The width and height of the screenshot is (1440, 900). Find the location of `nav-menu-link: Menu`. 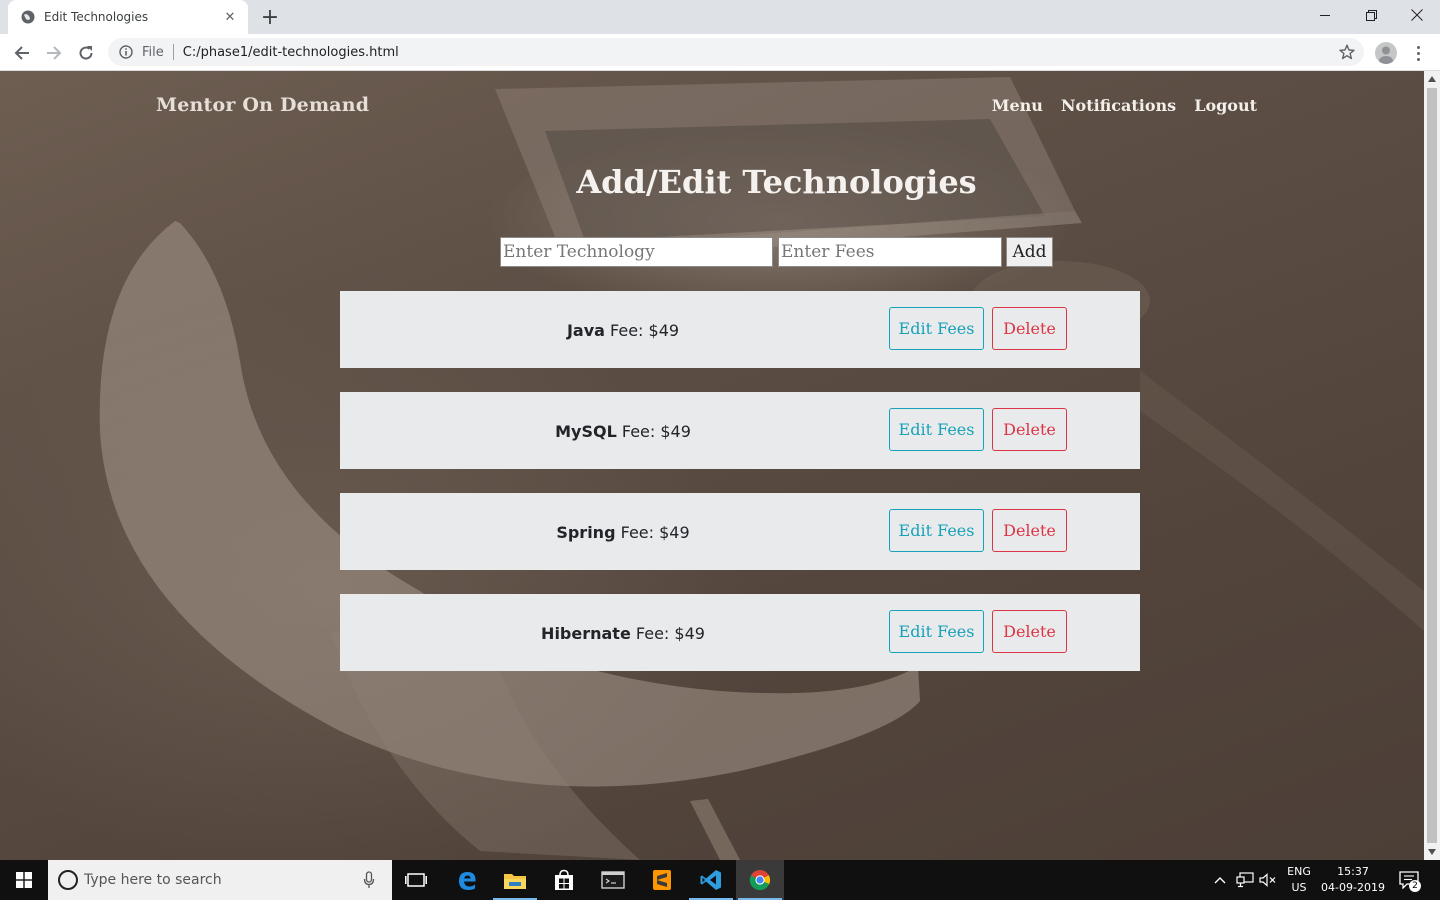

nav-menu-link: Menu is located at coordinates (1017, 105).